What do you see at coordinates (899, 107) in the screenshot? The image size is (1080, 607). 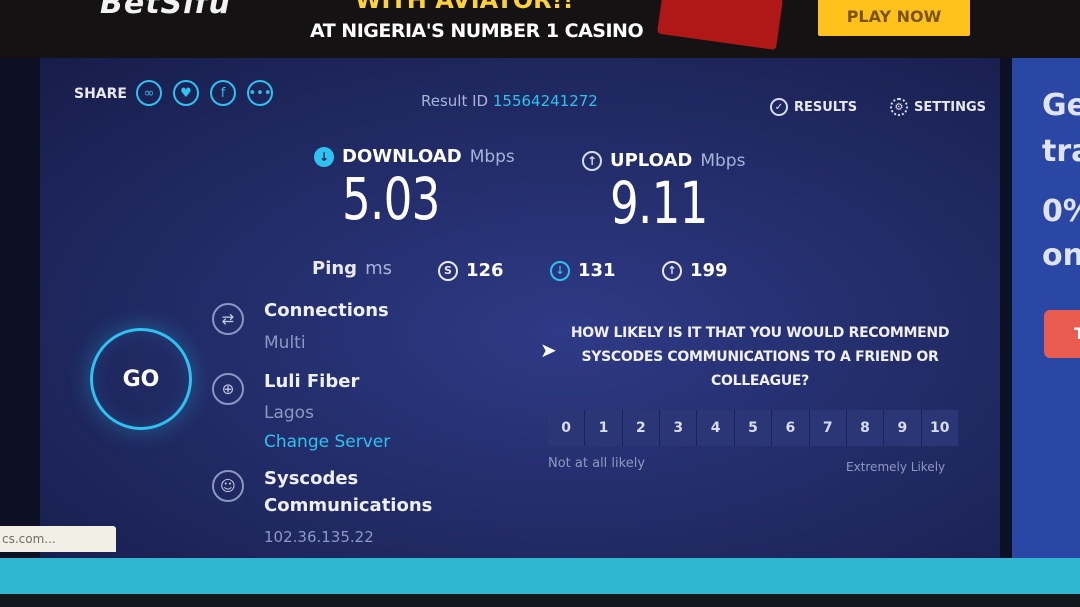 I see `gear-icon: ⚙` at bounding box center [899, 107].